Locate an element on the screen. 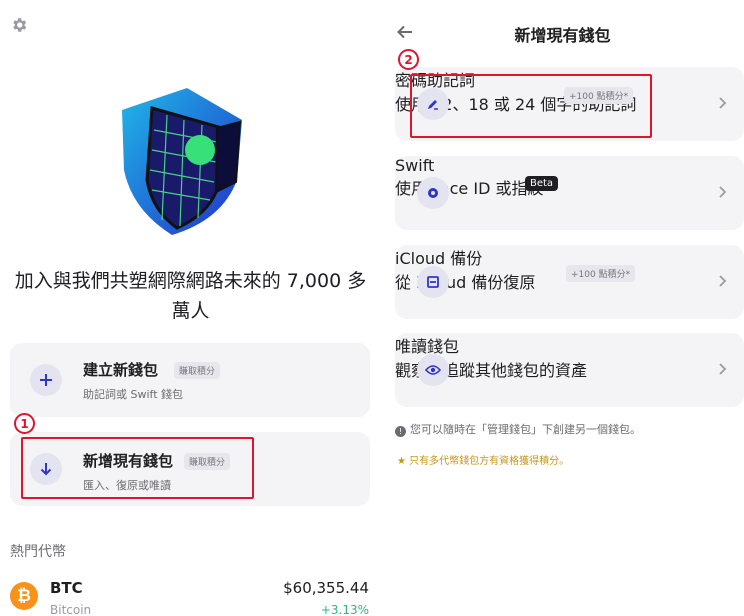 Image resolution: width=744 pixels, height=616 pixels. create-wallet-card: 建立新錢包 賺取積分 助記詞或 Swift 錢包 is located at coordinates (190, 380).